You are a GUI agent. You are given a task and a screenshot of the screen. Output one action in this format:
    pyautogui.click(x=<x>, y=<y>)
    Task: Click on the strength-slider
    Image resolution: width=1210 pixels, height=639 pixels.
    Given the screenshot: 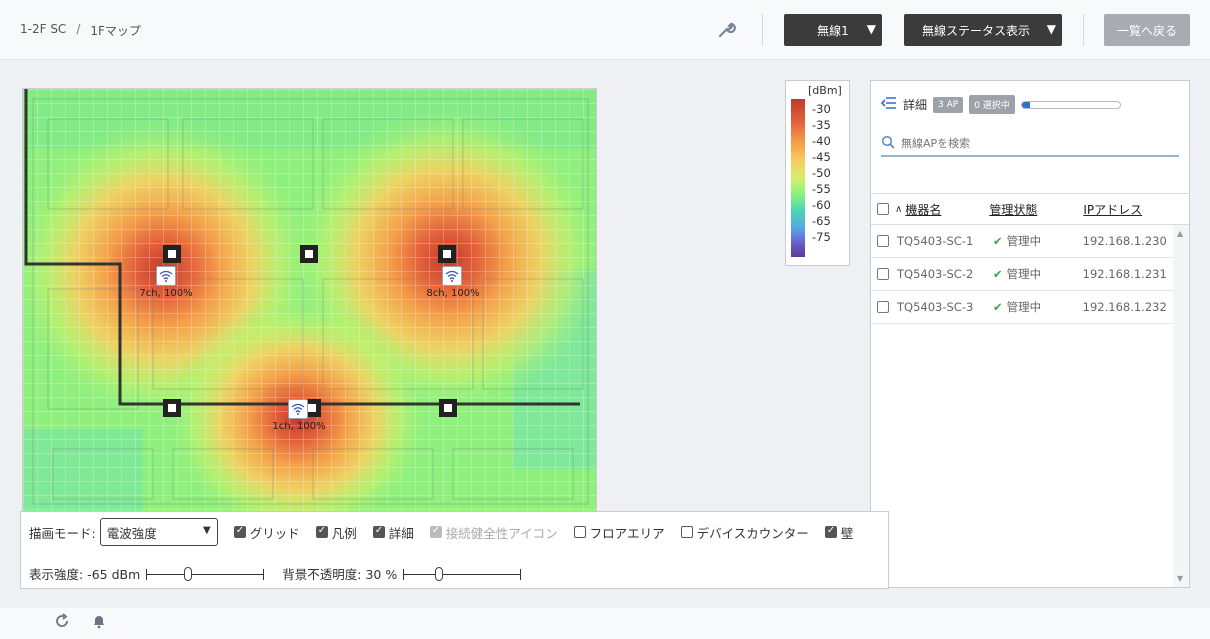 What is the action you would take?
    pyautogui.click(x=205, y=573)
    